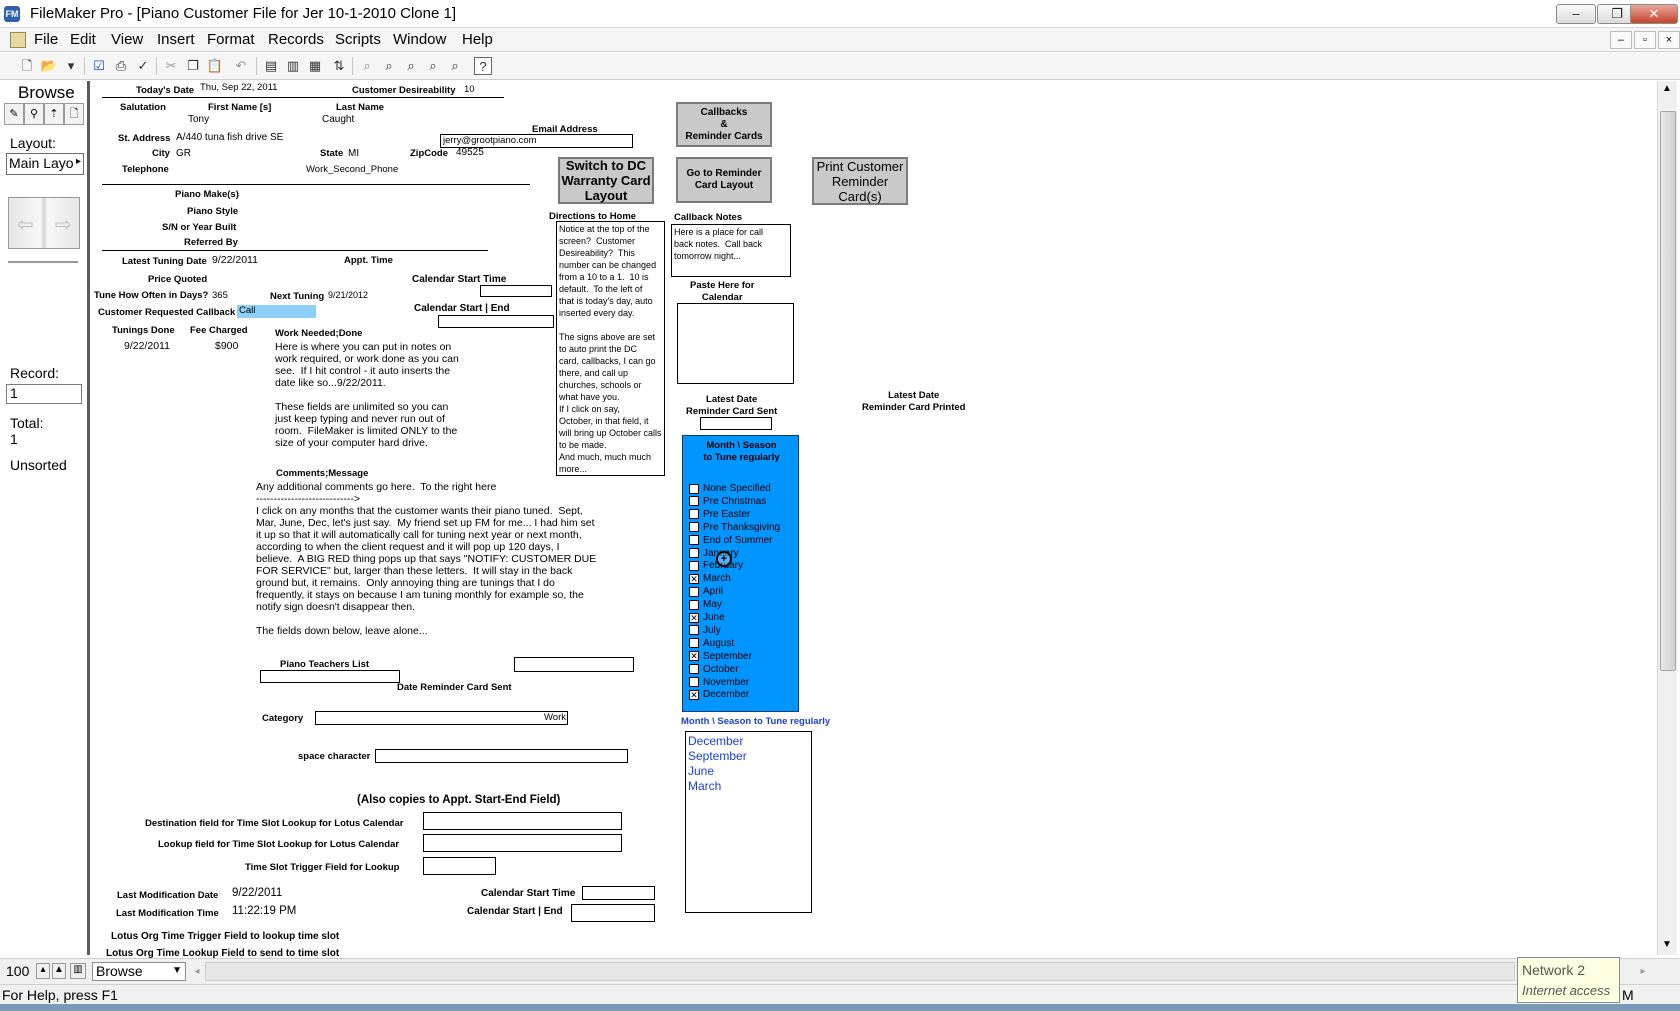 The image size is (1680, 1011). Describe the element at coordinates (46, 39) in the screenshot. I see `menu-file: File` at that location.